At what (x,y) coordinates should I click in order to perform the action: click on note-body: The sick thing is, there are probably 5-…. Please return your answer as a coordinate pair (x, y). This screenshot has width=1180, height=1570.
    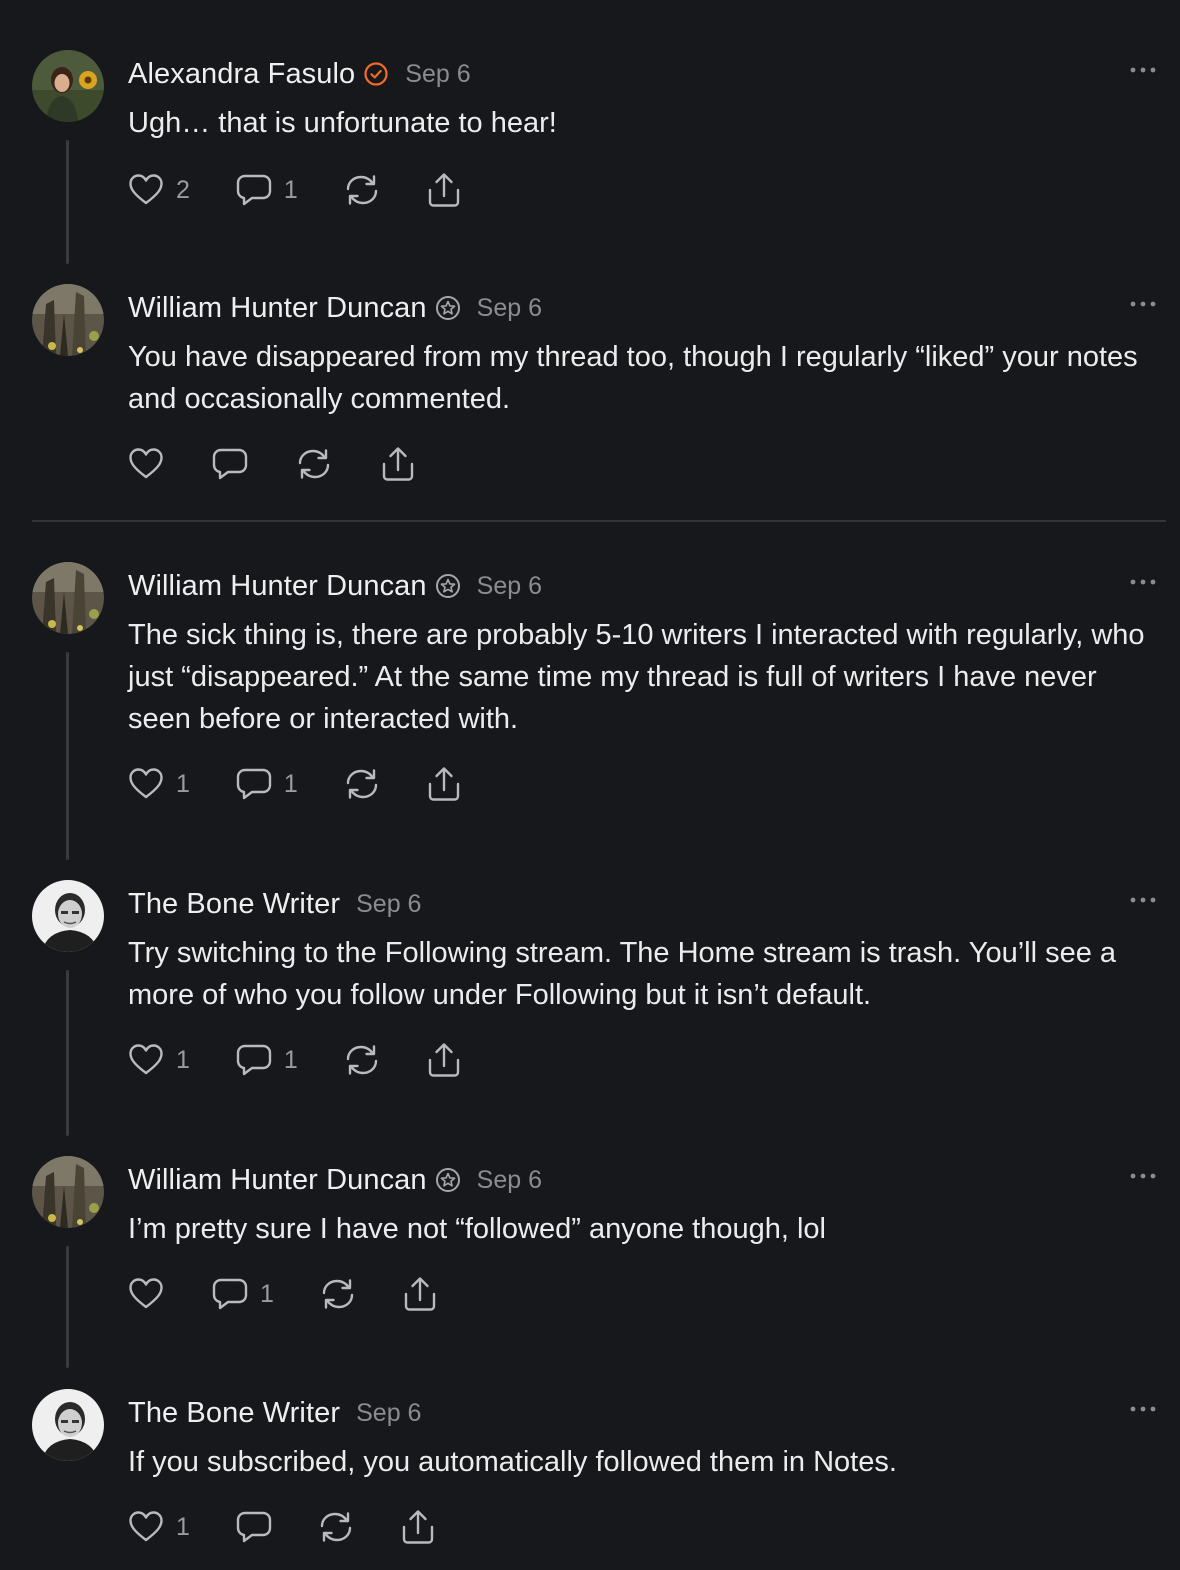
    Looking at the image, I should click on (636, 677).